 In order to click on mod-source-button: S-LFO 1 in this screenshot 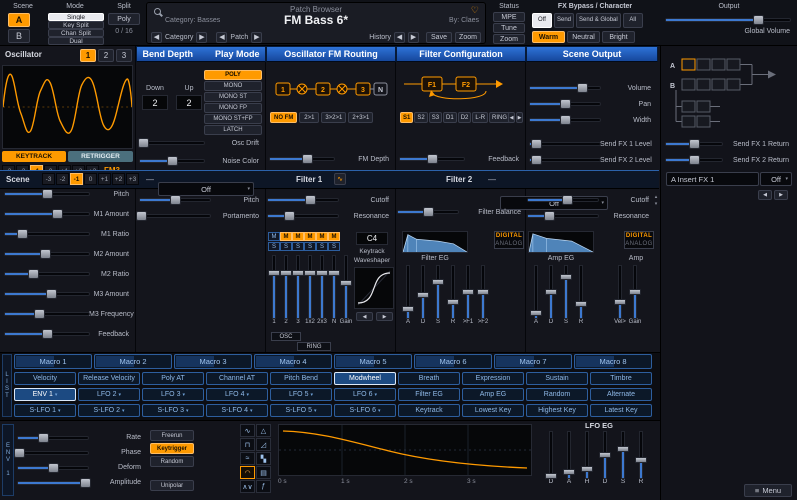, I will do `click(45, 410)`.